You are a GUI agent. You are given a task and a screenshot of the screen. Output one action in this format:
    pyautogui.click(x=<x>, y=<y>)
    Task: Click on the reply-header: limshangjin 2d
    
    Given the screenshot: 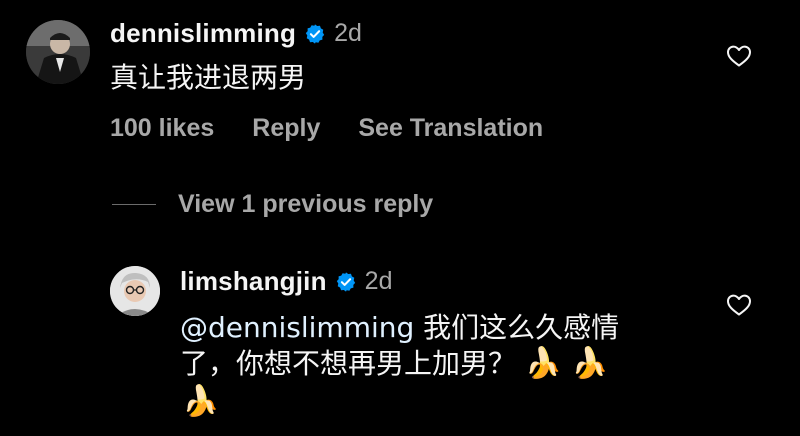 What is the action you would take?
    pyautogui.click(x=286, y=281)
    